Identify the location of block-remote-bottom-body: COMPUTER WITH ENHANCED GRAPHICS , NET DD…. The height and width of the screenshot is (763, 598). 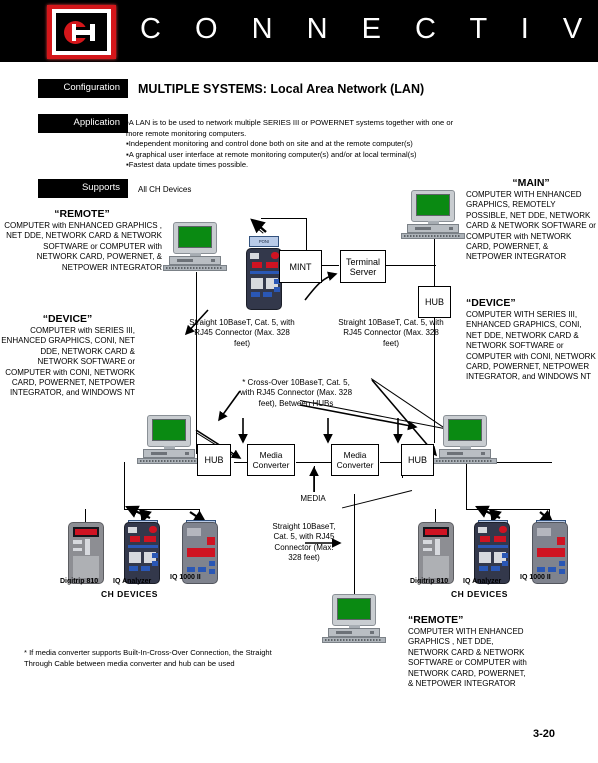
(467, 658).